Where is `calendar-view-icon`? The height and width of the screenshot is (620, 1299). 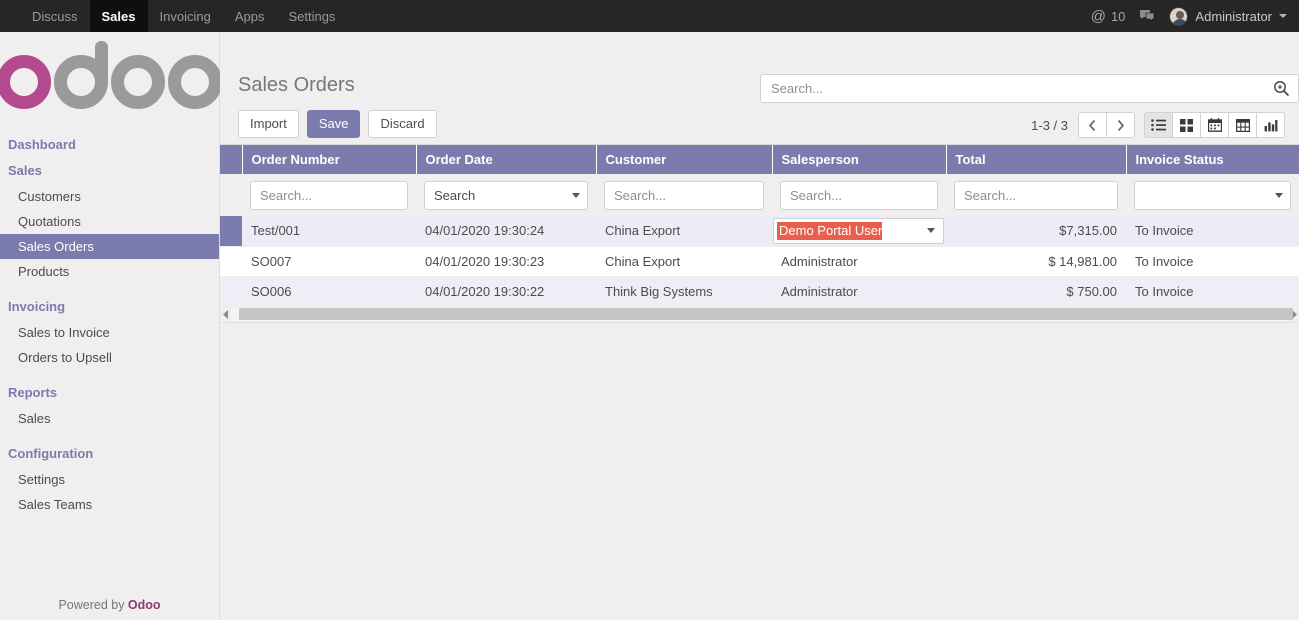 calendar-view-icon is located at coordinates (1214, 125).